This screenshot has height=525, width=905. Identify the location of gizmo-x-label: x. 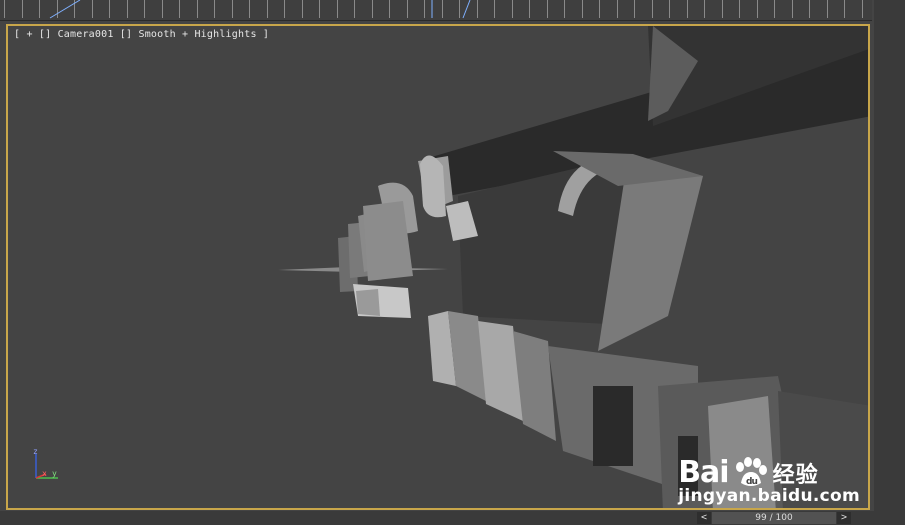
(44, 473).